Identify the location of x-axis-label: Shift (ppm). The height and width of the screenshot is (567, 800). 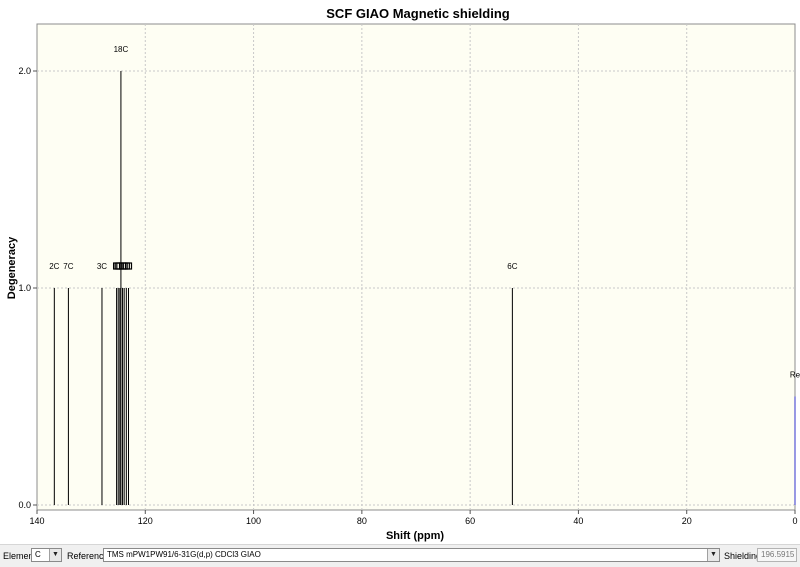
(415, 536).